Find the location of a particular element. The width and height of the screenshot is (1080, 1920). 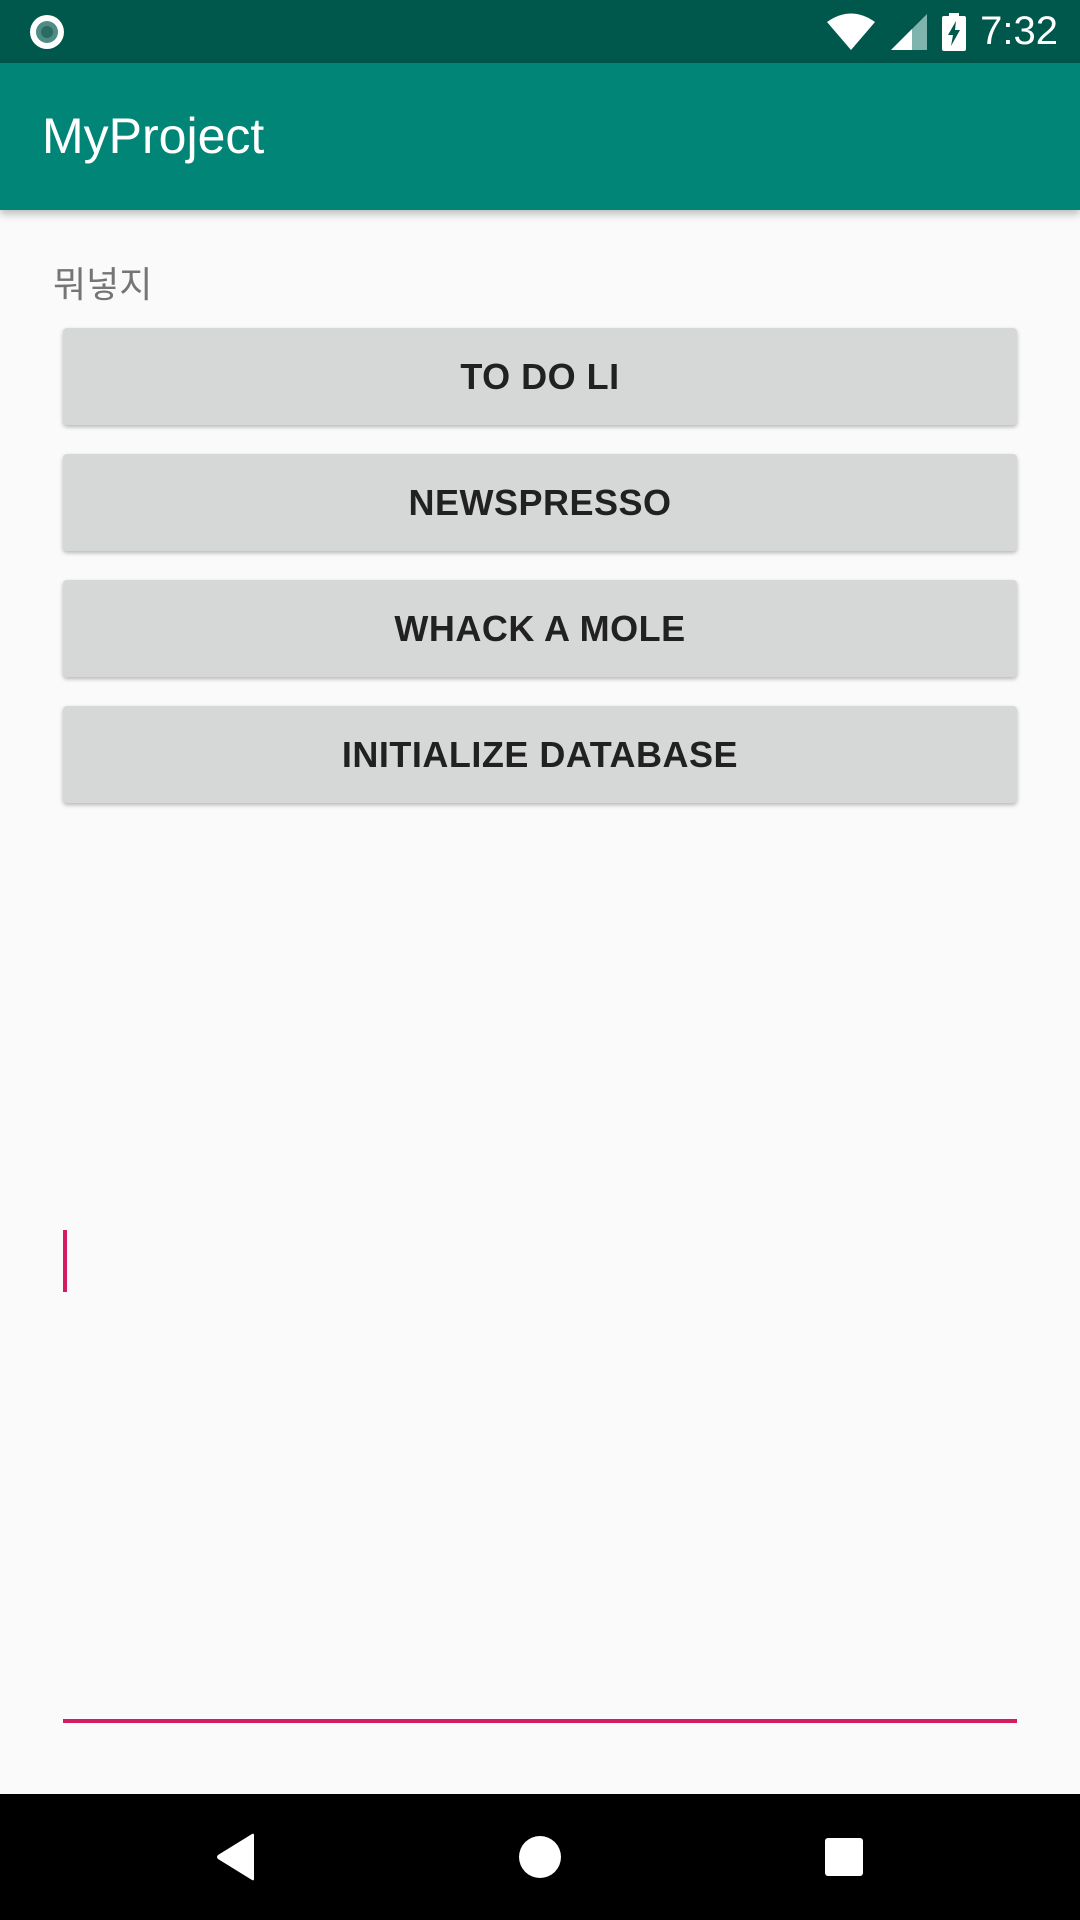

initialize-database-button: INITIALIZE DATABASE is located at coordinates (540, 754).